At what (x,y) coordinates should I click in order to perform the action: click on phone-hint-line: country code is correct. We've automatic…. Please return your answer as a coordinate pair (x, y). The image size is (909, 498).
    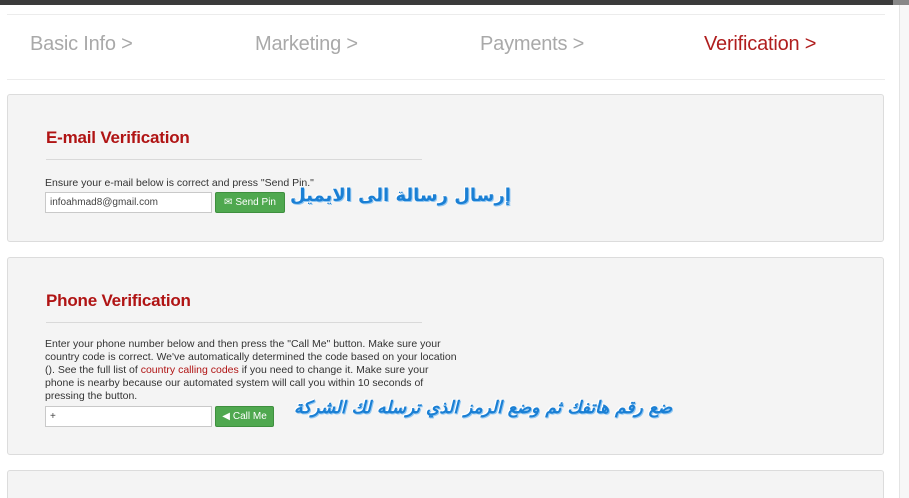
    Looking at the image, I should click on (251, 357).